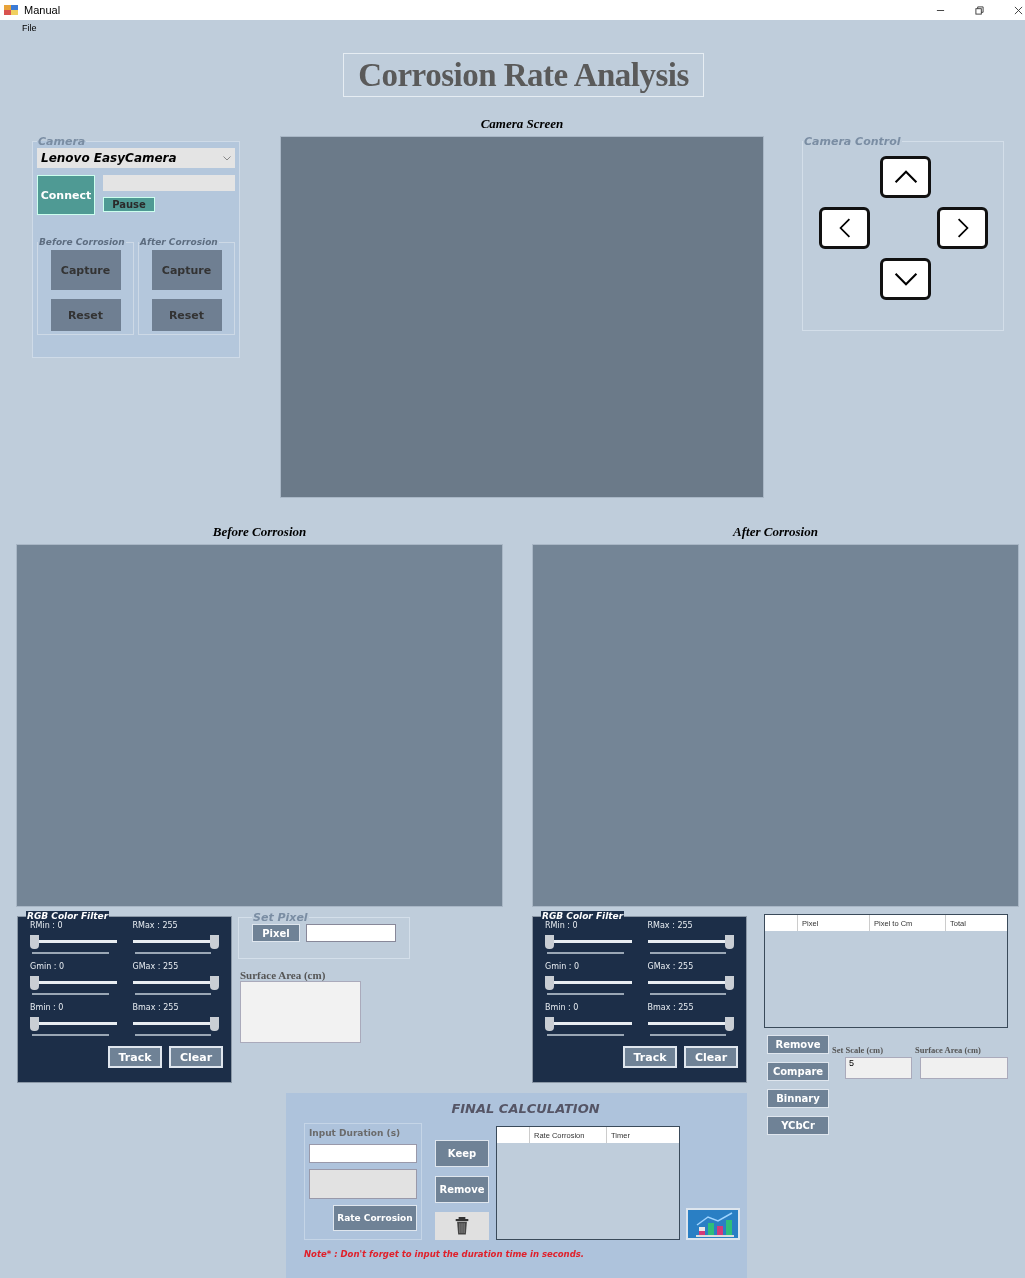 This screenshot has width=1025, height=1278. What do you see at coordinates (878, 1068) in the screenshot?
I see `scale-field: 5` at bounding box center [878, 1068].